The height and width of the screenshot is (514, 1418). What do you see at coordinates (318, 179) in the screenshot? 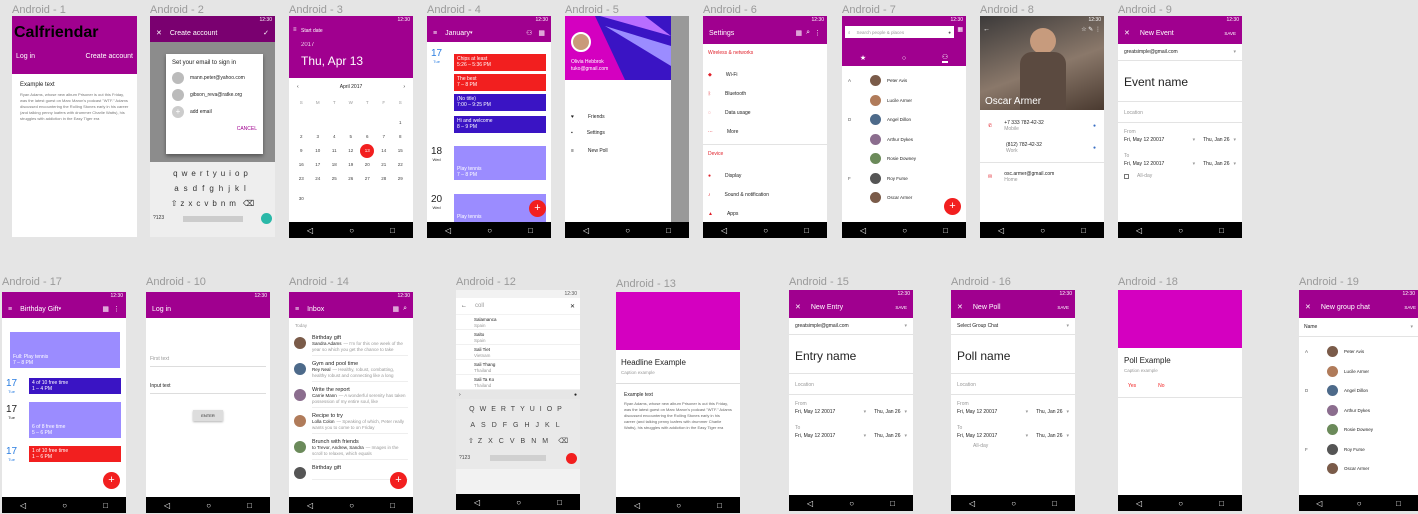
I see `calendar-day: 24` at bounding box center [318, 179].